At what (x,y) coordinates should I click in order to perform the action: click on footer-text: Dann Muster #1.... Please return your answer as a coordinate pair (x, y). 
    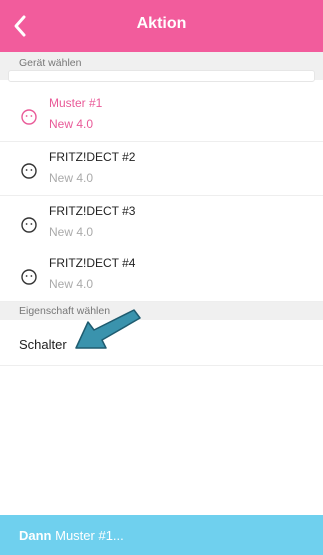
    Looking at the image, I should click on (71, 535).